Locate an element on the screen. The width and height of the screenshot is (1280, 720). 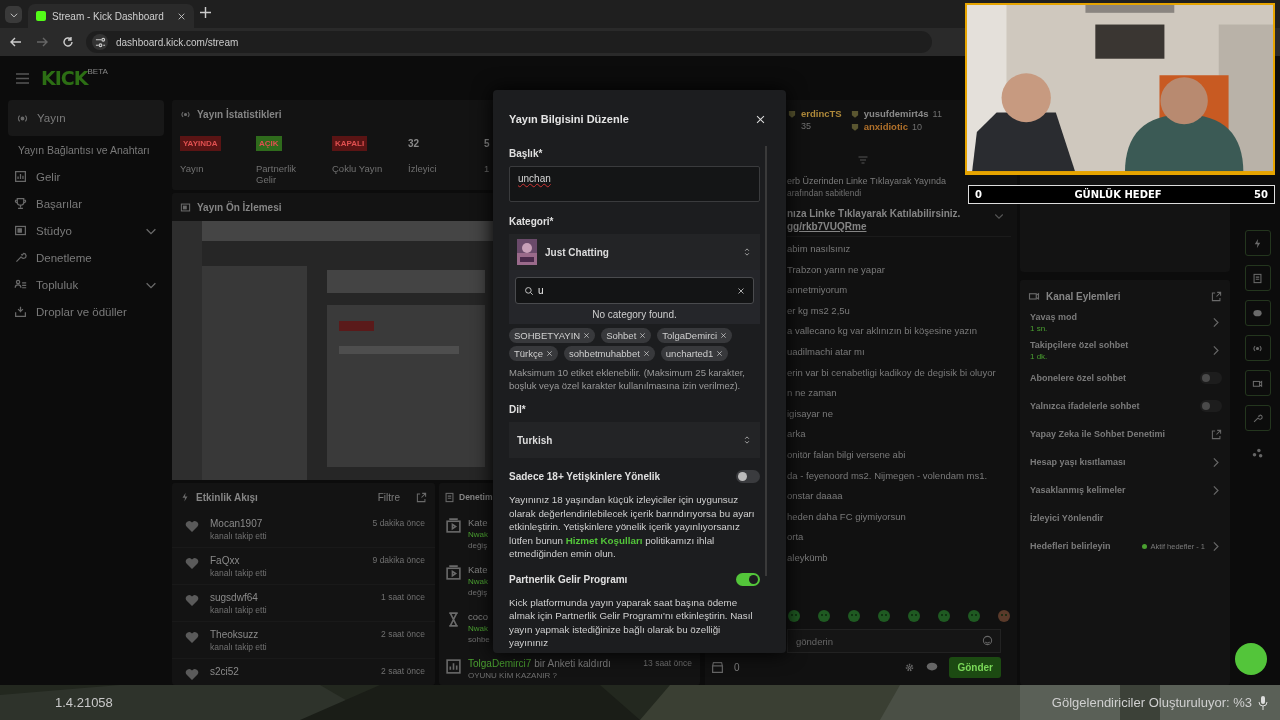
chat-message: erin var bi cenabetligi kadikoy de degisik bi oluyor is located at coordinates (892, 372).